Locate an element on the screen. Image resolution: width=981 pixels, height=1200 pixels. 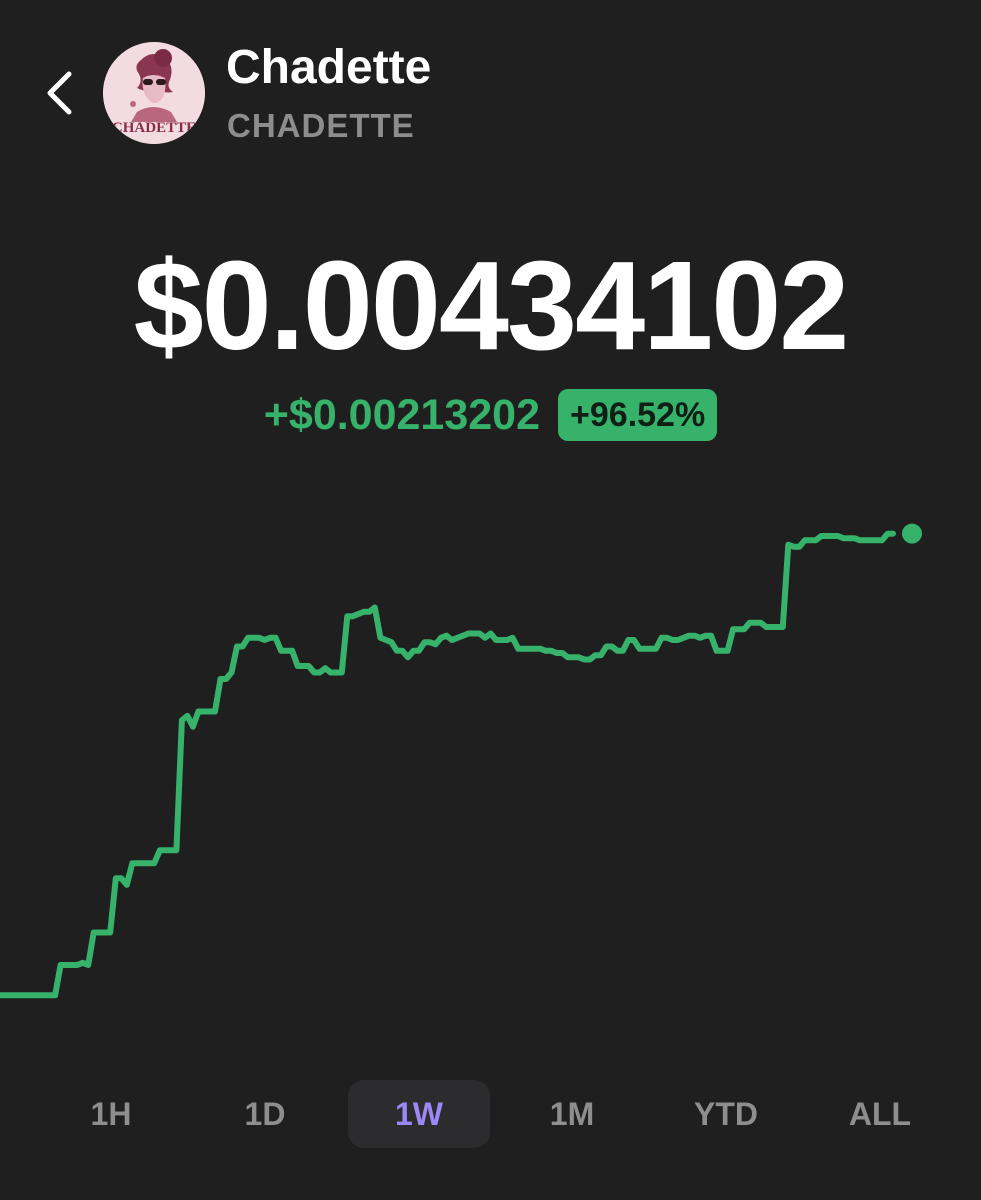
token-logo-image: CHADETTE is located at coordinates (154, 93).